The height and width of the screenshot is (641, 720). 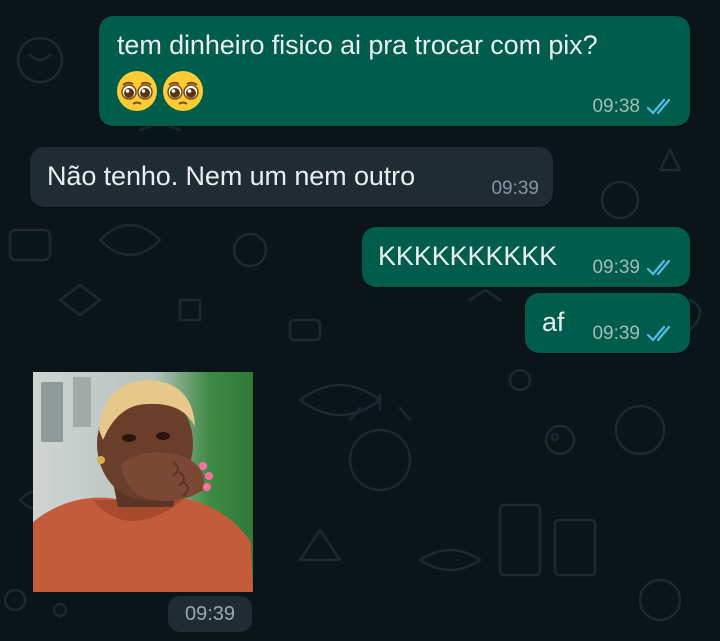 What do you see at coordinates (231, 176) in the screenshot?
I see `message-text: Não tenho. Nem um nem outro` at bounding box center [231, 176].